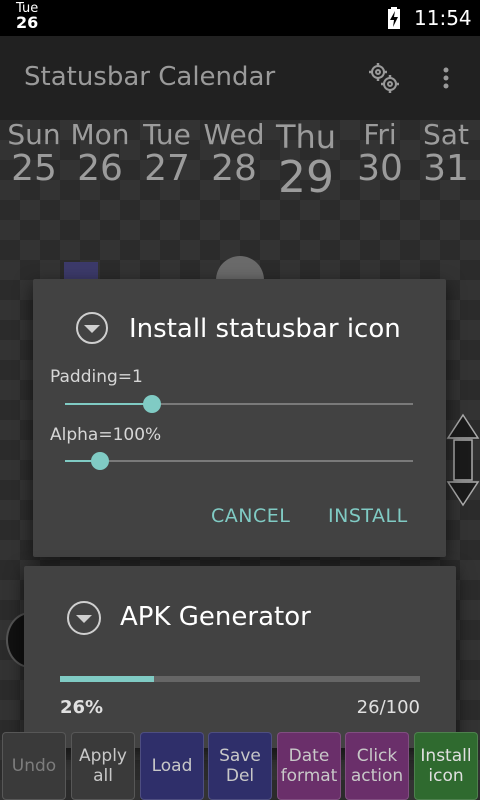 This screenshot has width=480, height=800. I want to click on button-label: Date format, so click(309, 766).